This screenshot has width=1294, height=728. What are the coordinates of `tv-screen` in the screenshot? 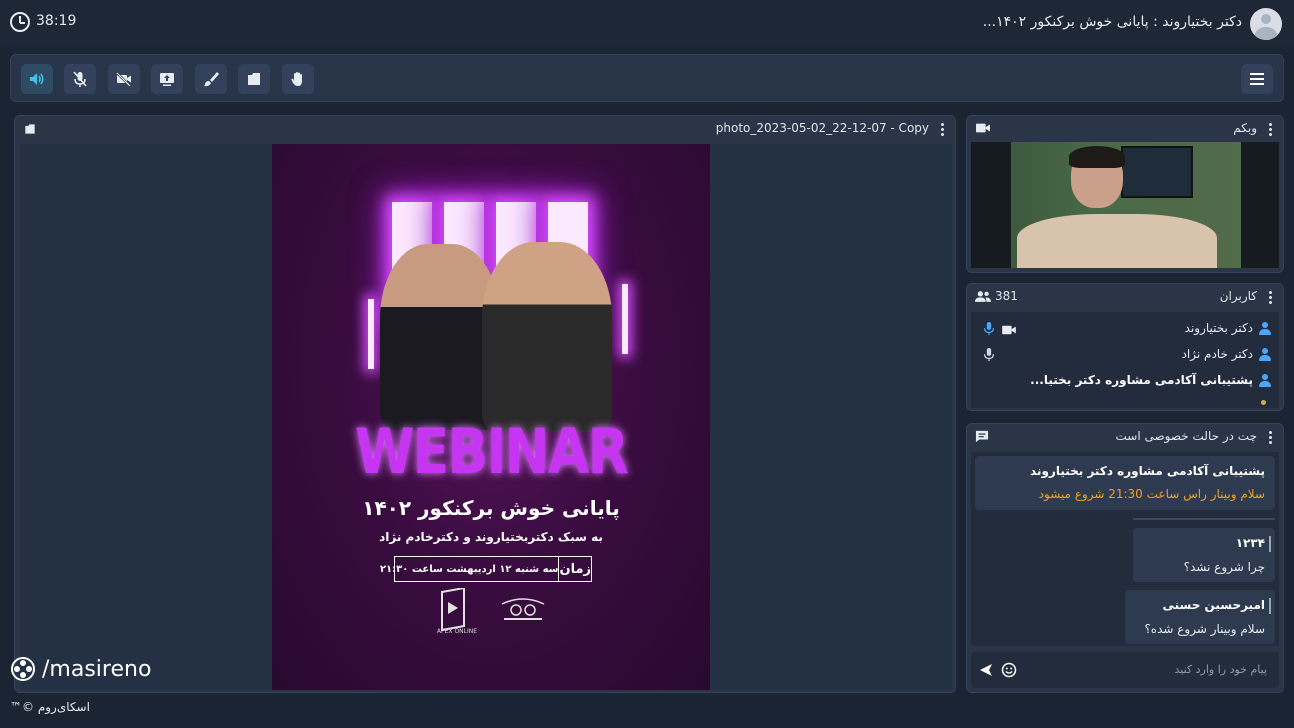 It's located at (1157, 172).